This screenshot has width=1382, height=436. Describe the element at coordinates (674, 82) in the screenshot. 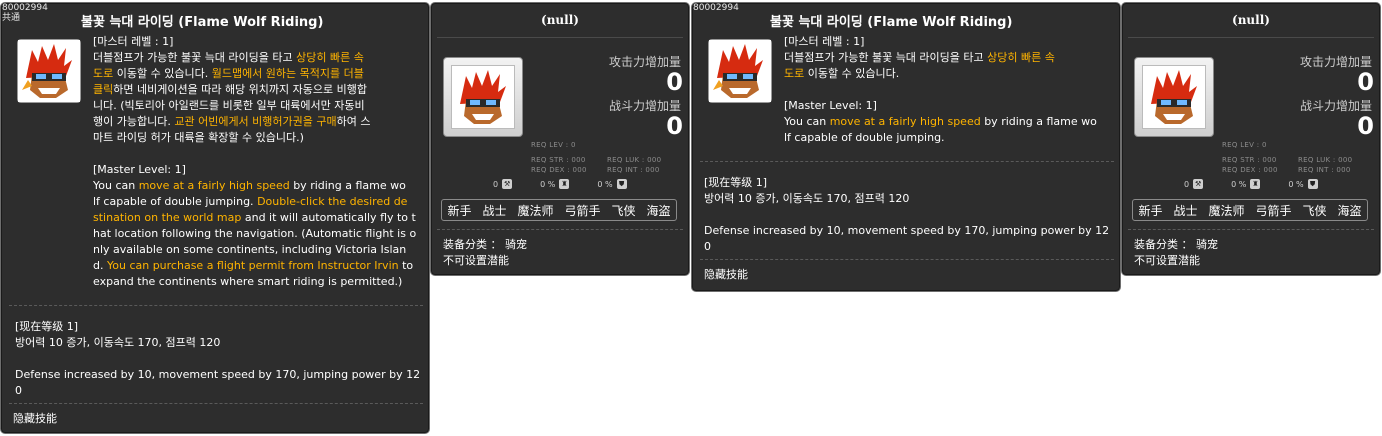

I see `atk-value: 0` at that location.